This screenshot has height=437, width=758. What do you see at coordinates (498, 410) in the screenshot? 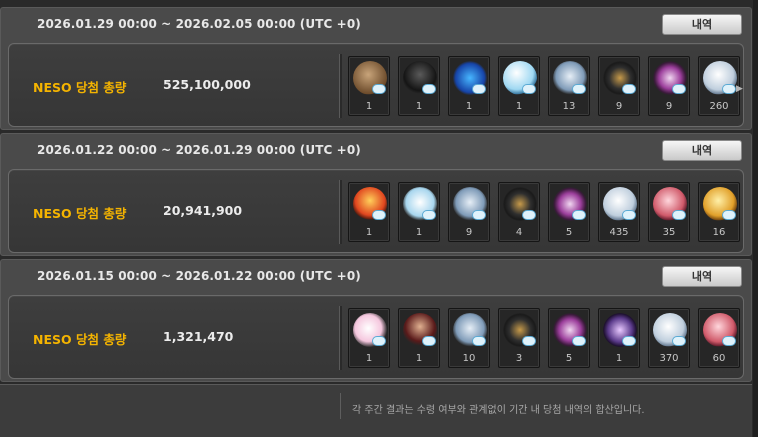
I see `footer-note: 각 주간 결과는 수령 여부와 관계없이 기간 내 당첨 내역의 합산입니다.` at bounding box center [498, 410].